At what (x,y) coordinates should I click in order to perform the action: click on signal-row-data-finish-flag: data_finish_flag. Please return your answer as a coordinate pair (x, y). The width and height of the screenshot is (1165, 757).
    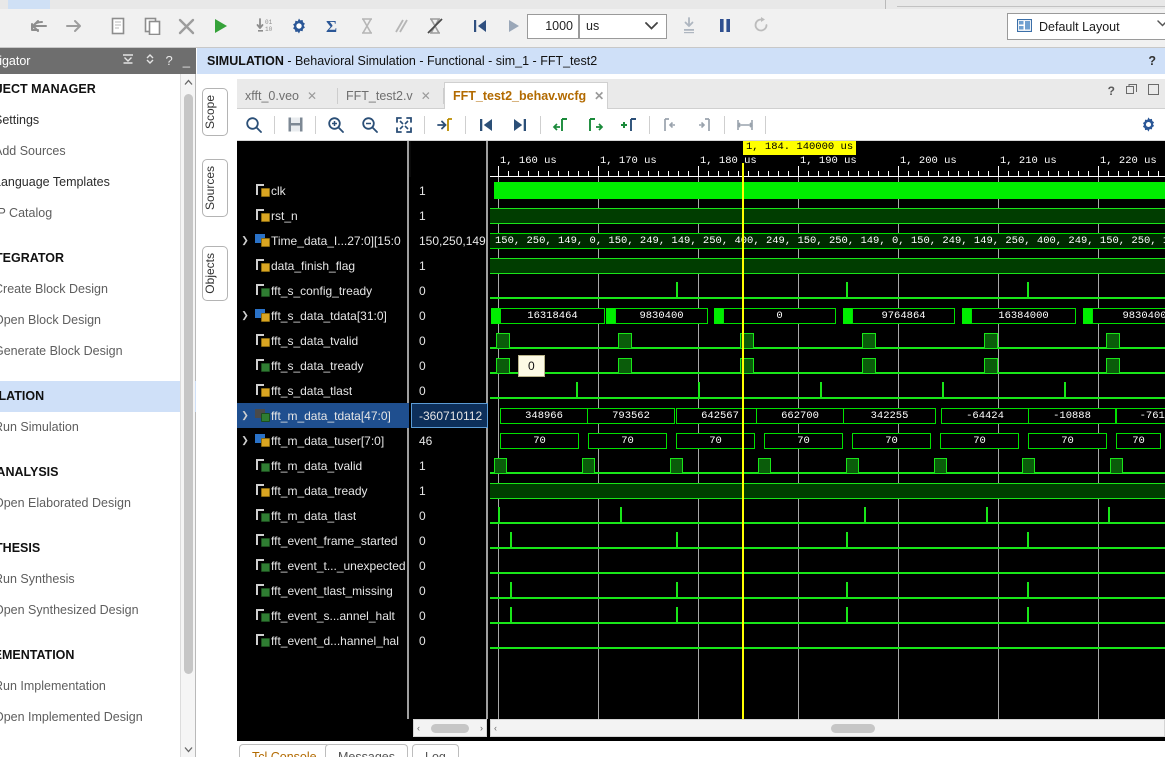
    Looking at the image, I should click on (323, 265).